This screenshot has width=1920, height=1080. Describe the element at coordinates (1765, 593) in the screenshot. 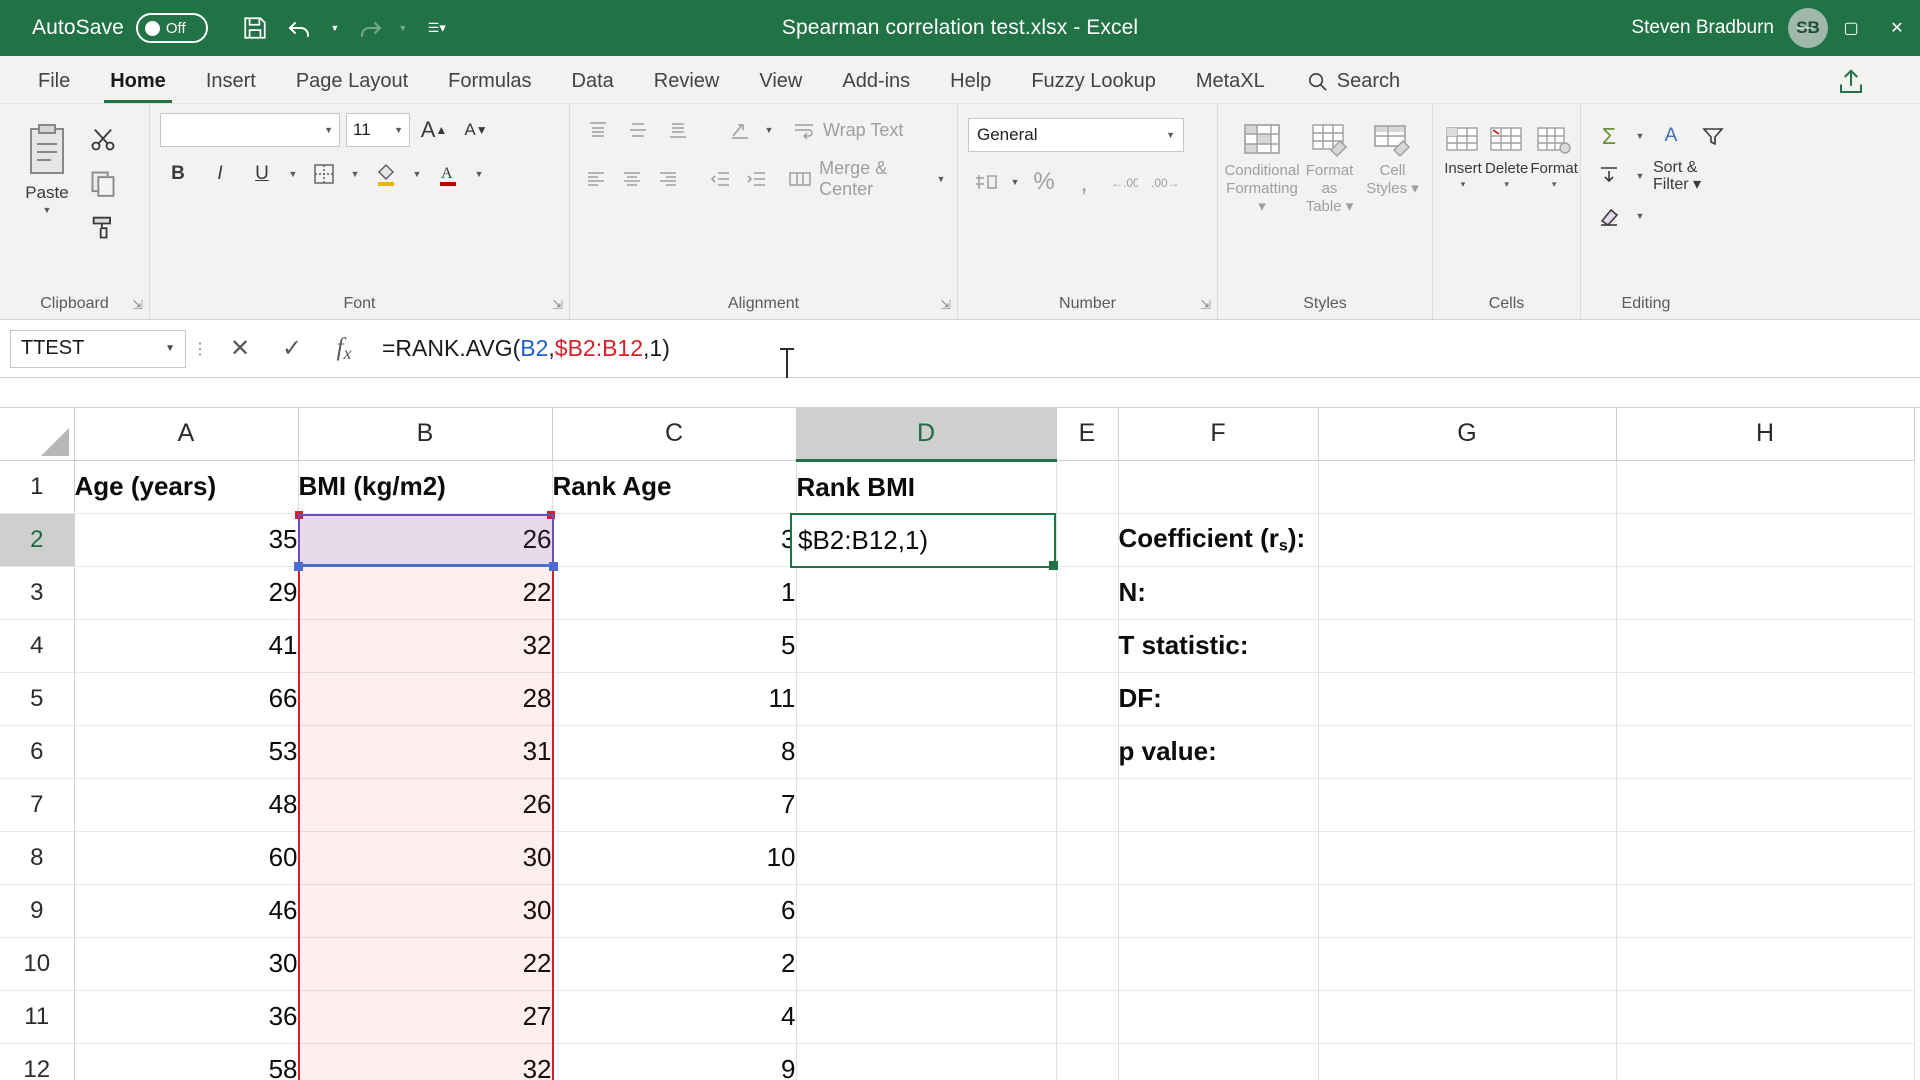

I see `cell-h3` at that location.